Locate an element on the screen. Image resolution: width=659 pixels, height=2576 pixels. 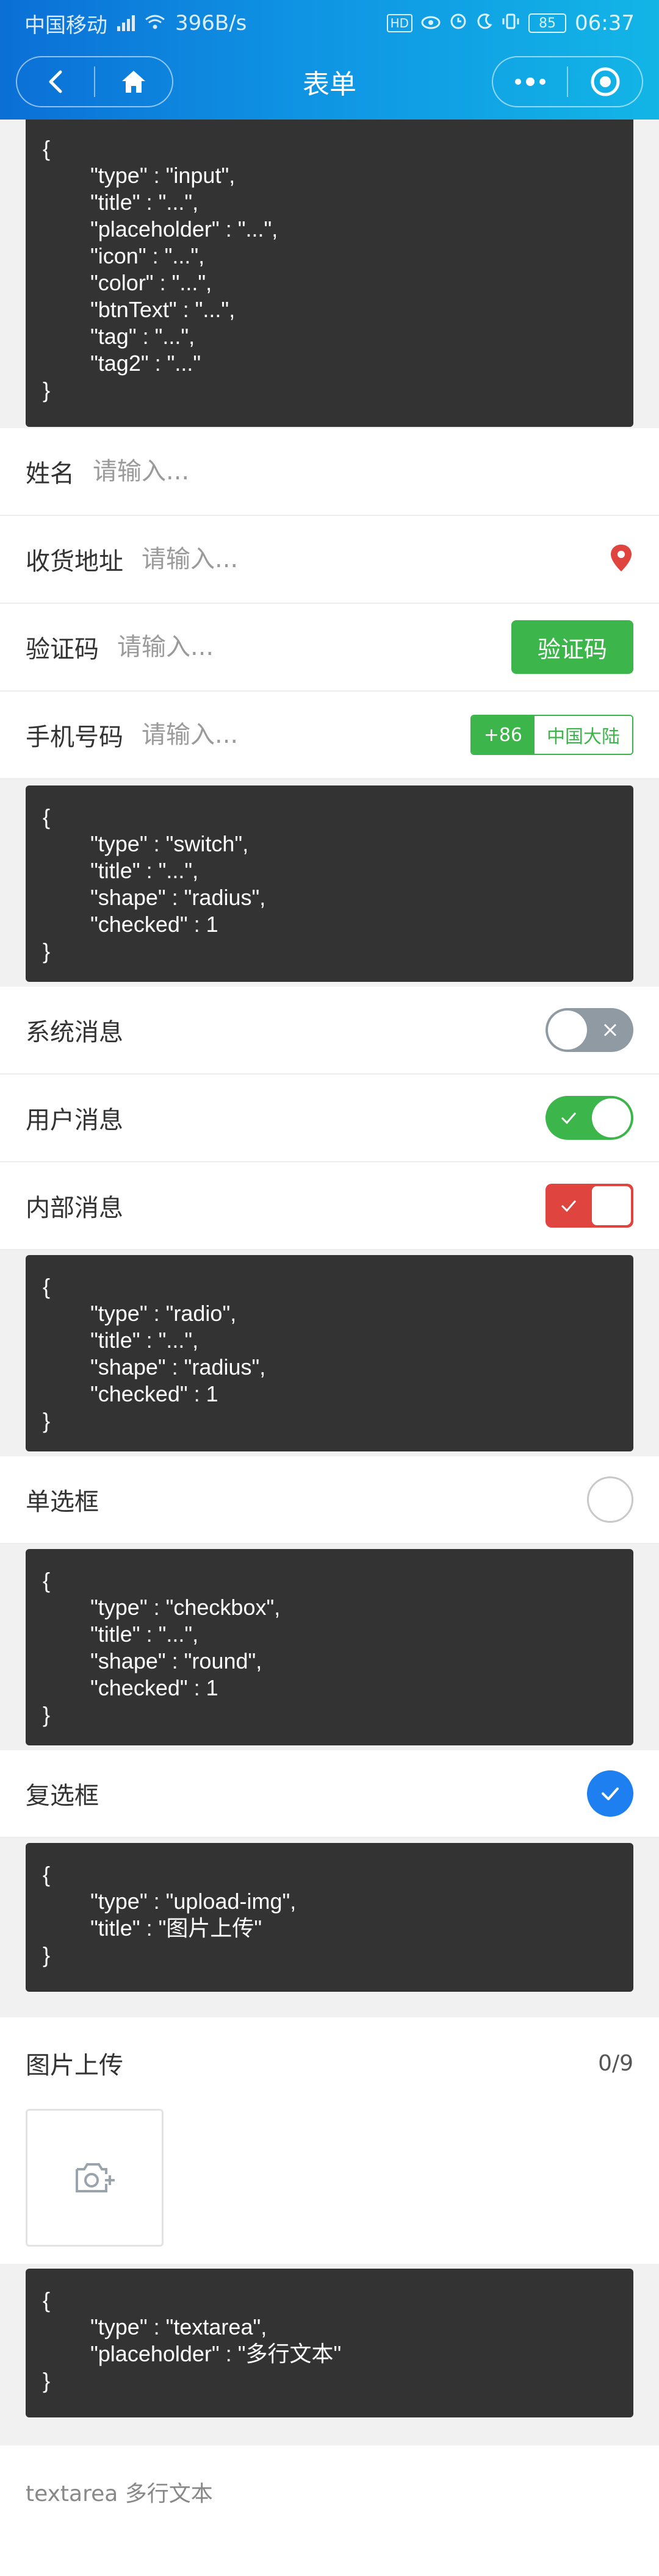
radio-button is located at coordinates (610, 1500).